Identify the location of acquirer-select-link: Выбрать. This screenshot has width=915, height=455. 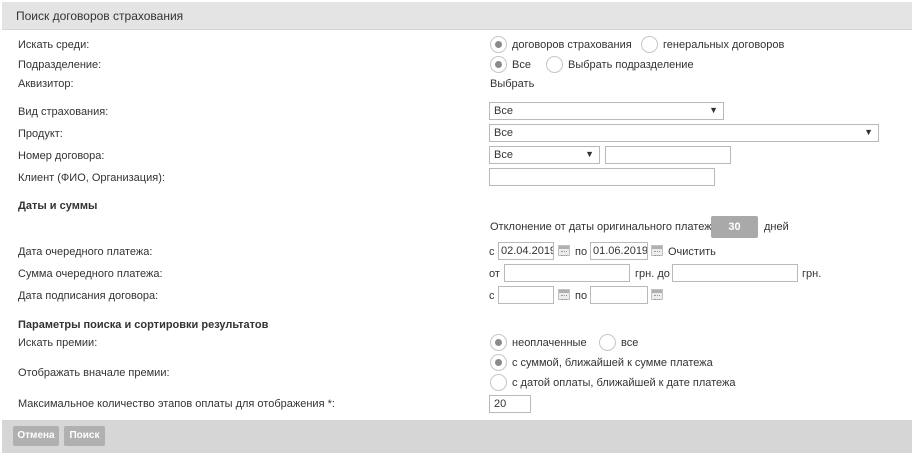
(512, 84).